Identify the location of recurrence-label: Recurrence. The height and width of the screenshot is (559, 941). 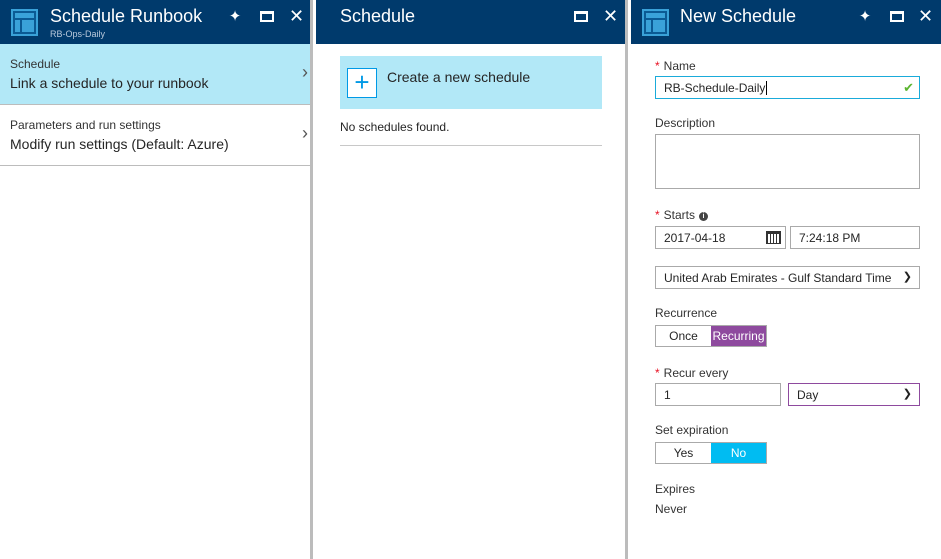
(686, 313).